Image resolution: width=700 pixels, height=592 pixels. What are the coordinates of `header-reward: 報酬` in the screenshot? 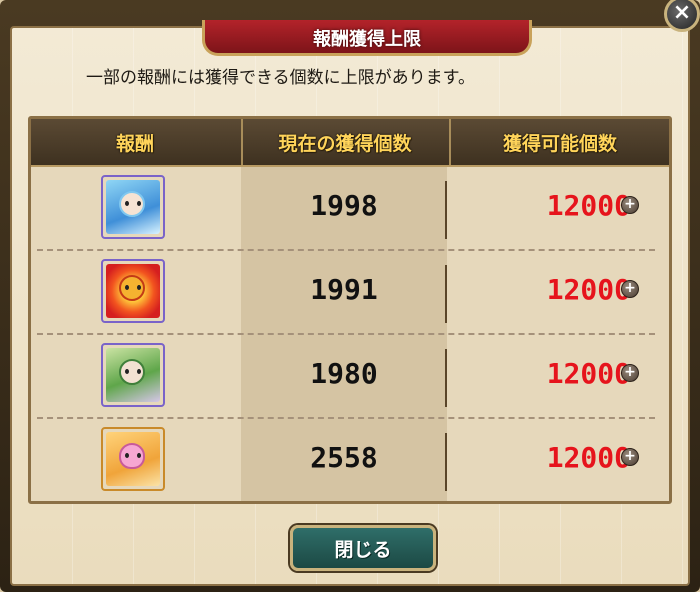 It's located at (134, 143).